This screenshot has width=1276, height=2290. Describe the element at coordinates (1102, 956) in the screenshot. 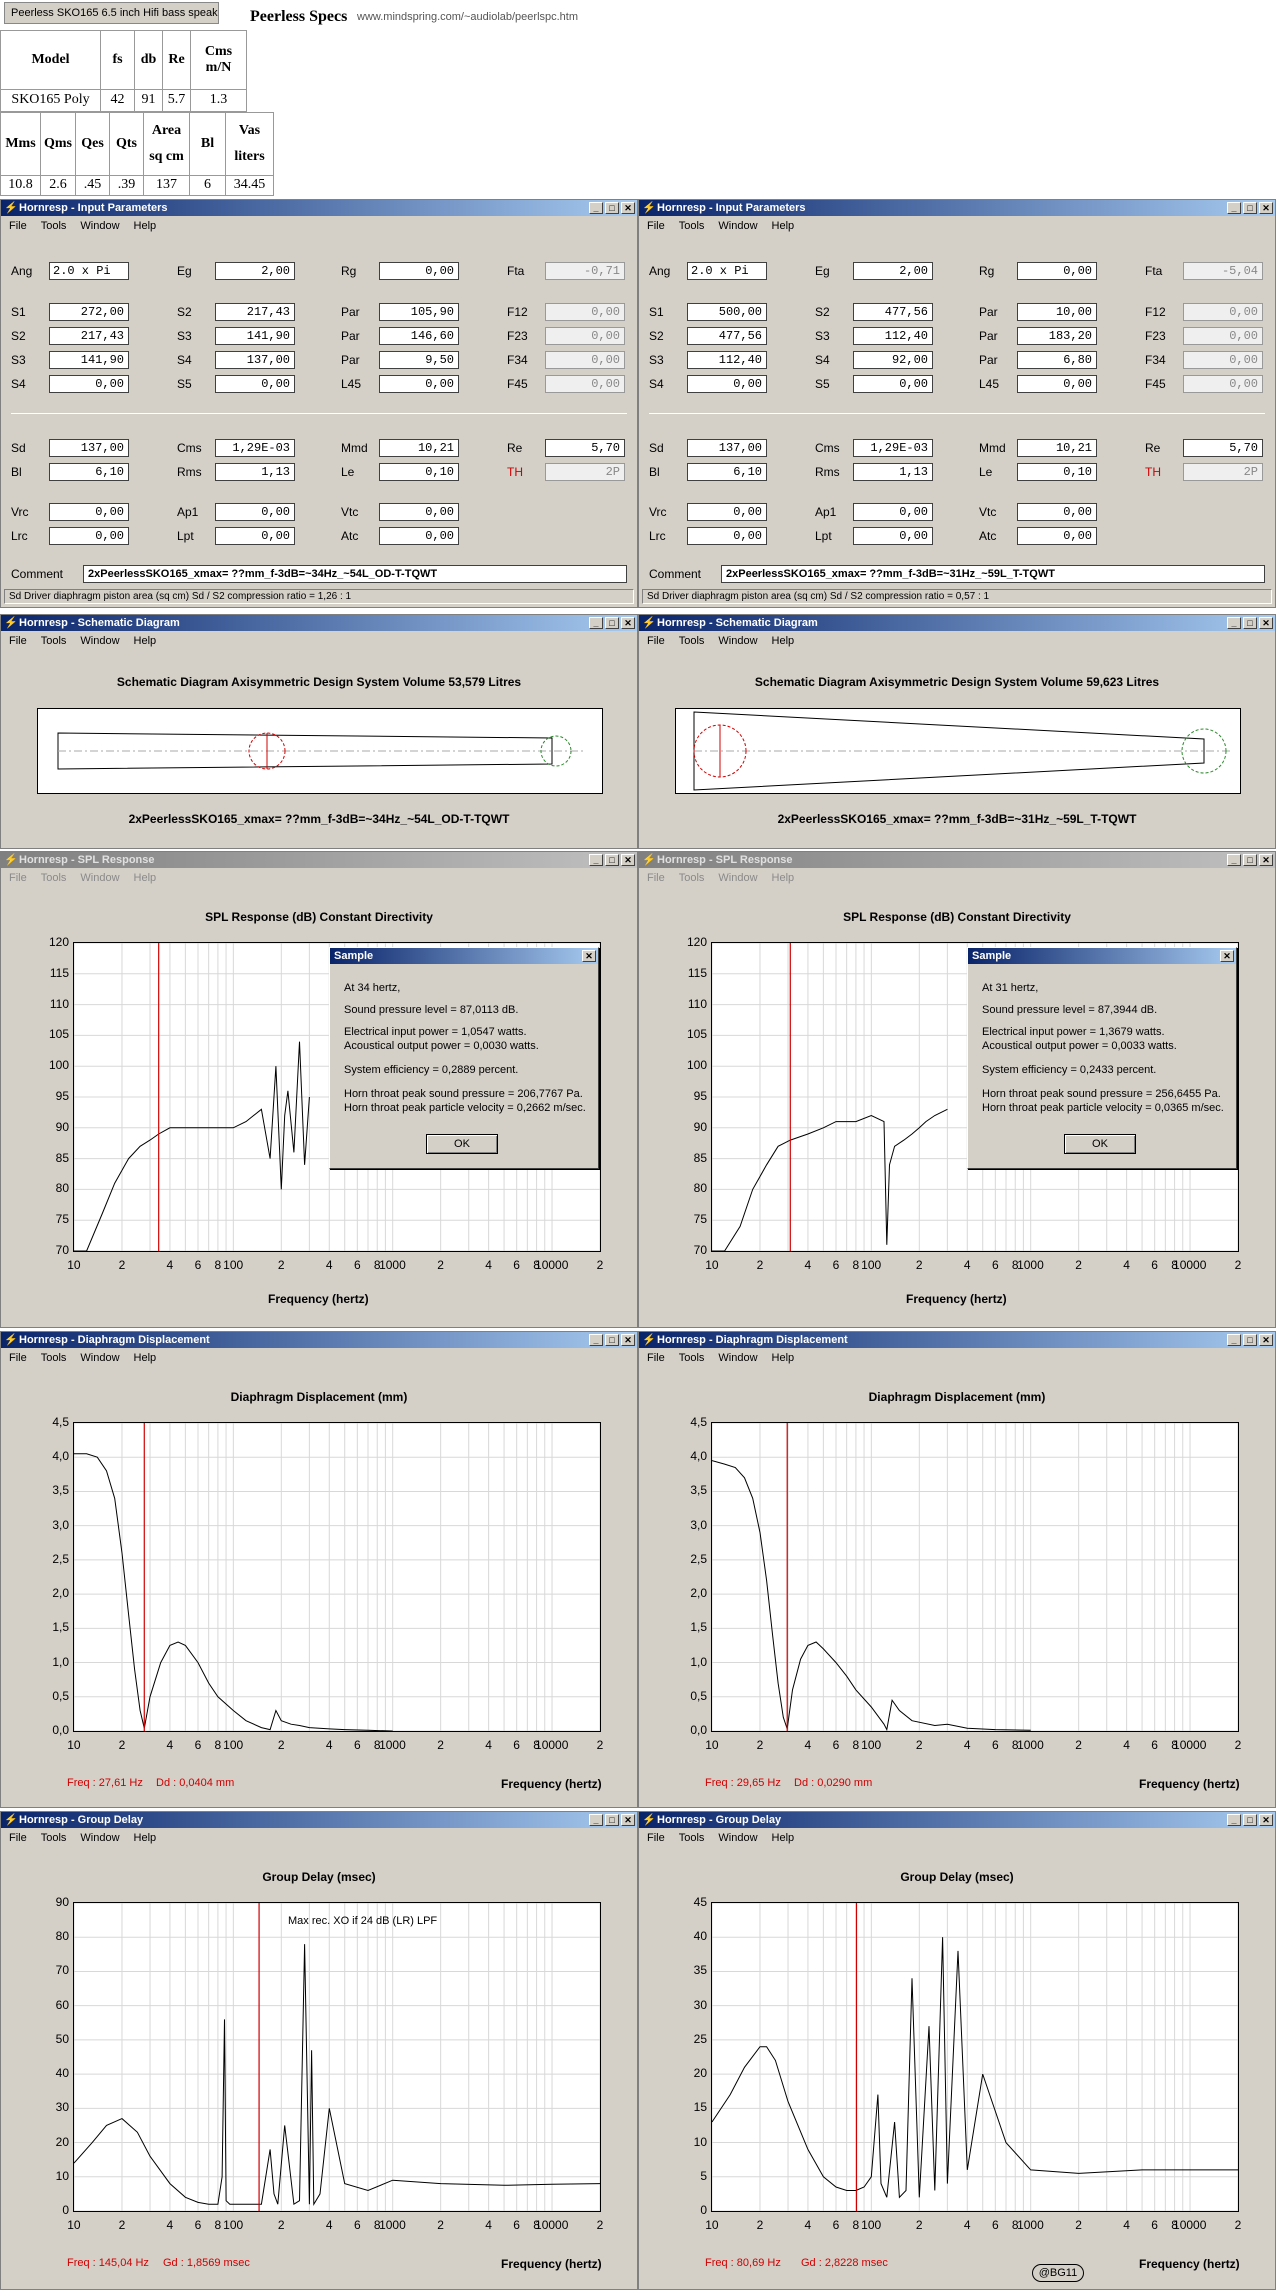

I see `dialog-title-bar: Sample ✕` at that location.